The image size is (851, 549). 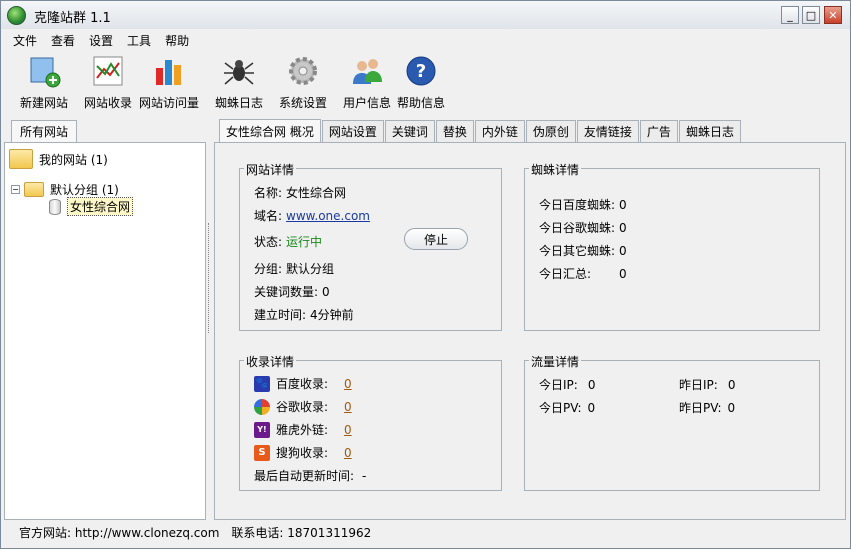 I want to click on status-value: 运行中, so click(x=304, y=242).